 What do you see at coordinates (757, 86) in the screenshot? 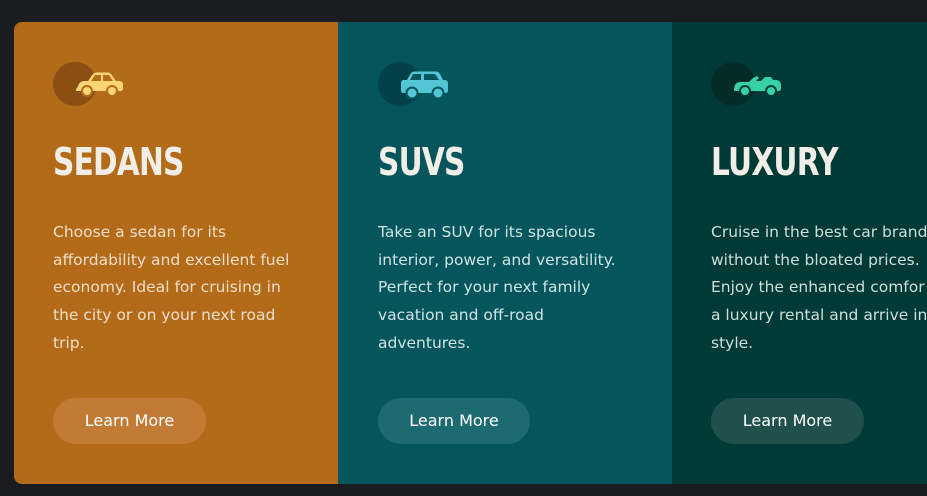
I see `luxury-car-icon` at bounding box center [757, 86].